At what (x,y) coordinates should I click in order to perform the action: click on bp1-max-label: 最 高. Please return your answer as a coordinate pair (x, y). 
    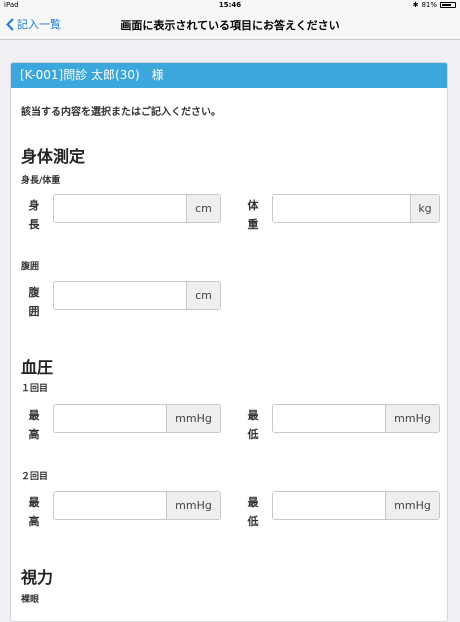
    Looking at the image, I should click on (34, 425).